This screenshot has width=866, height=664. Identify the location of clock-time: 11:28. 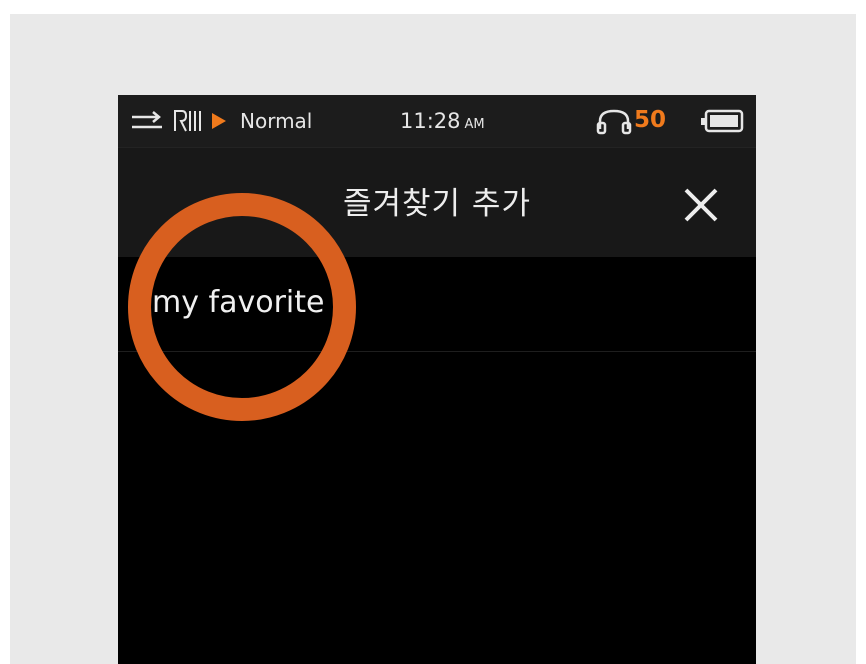
(430, 121).